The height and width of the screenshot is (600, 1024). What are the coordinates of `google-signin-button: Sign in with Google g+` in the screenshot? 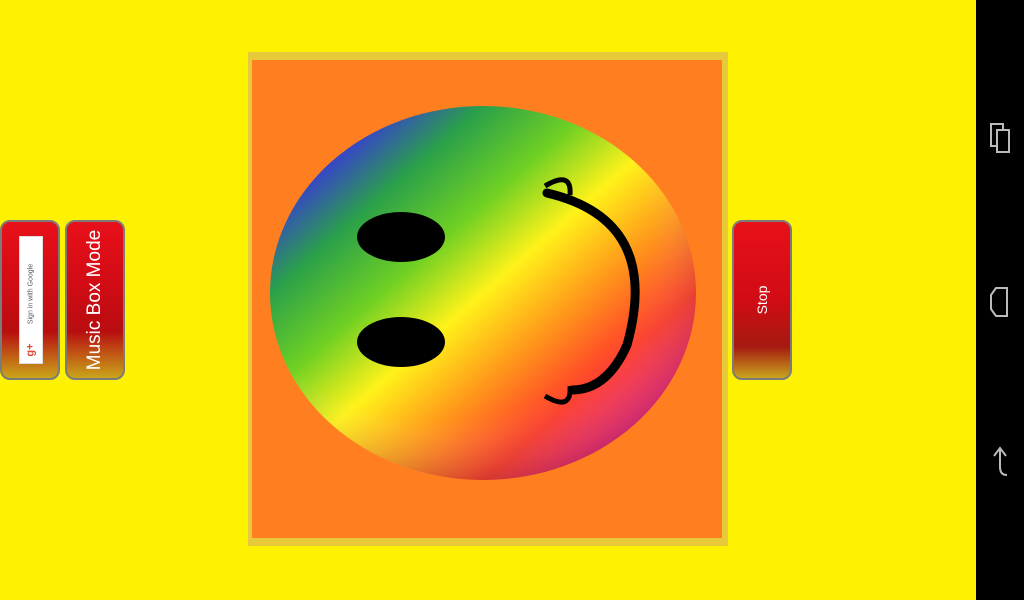 It's located at (30, 300).